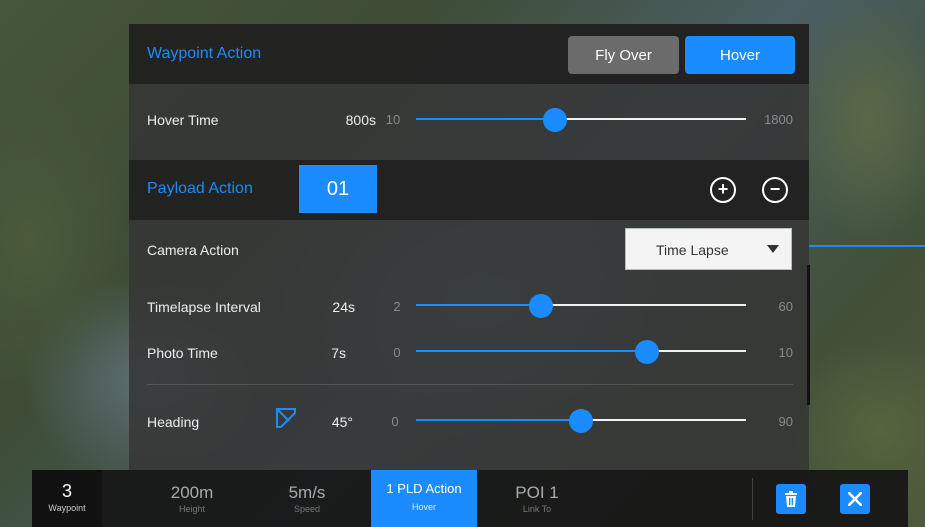 This screenshot has height=527, width=925. I want to click on poi-item: POI 1 Link To, so click(537, 498).